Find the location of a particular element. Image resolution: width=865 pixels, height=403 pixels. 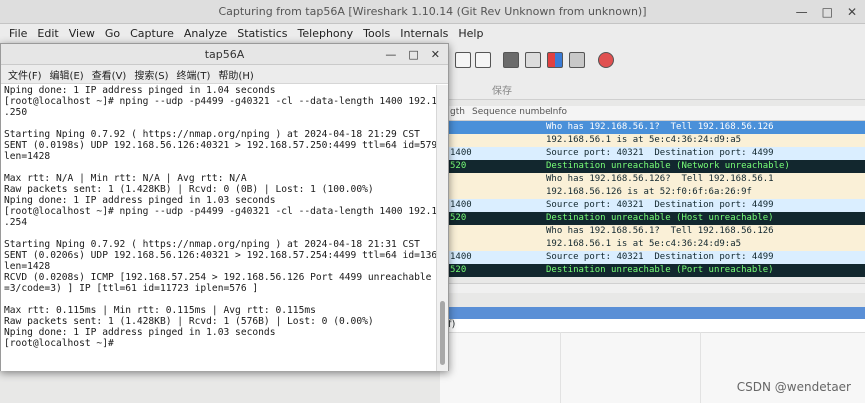

packet-info: 192.168.56.126 is at 52:f0:6f:6a:26:9f is located at coordinates (649, 192).